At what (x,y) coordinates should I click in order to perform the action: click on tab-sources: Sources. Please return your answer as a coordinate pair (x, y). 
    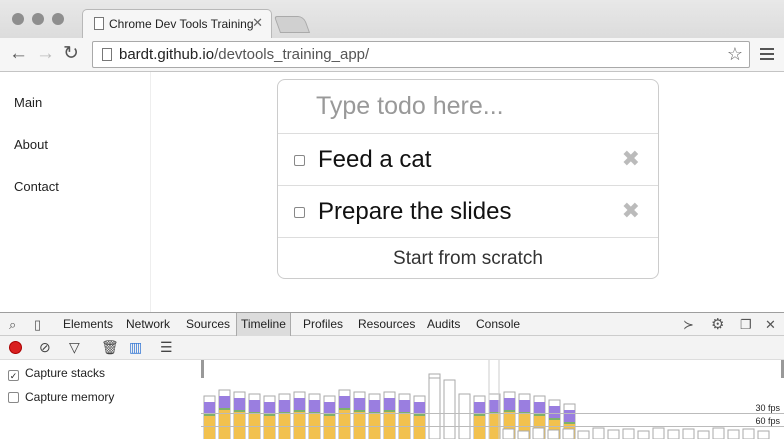
    Looking at the image, I should click on (208, 324).